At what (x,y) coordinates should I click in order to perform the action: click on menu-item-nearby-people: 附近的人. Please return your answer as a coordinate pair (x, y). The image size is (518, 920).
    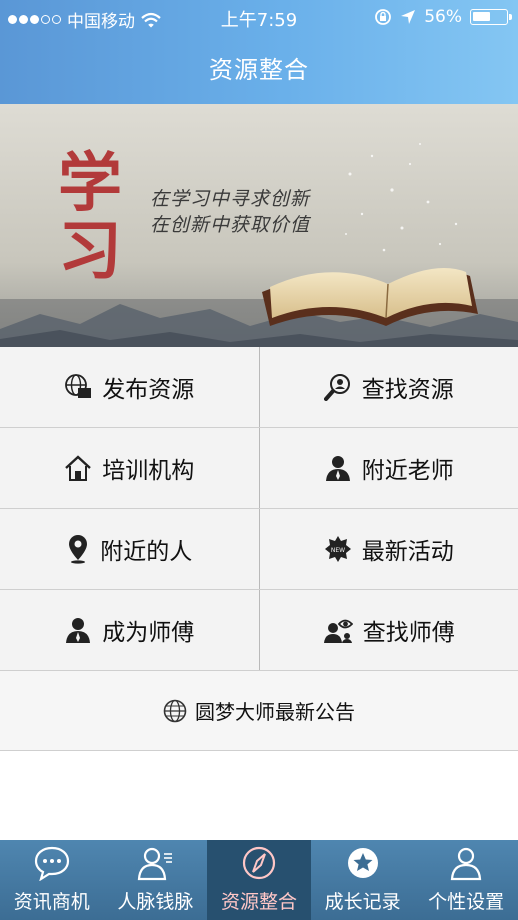
    Looking at the image, I should click on (129, 549).